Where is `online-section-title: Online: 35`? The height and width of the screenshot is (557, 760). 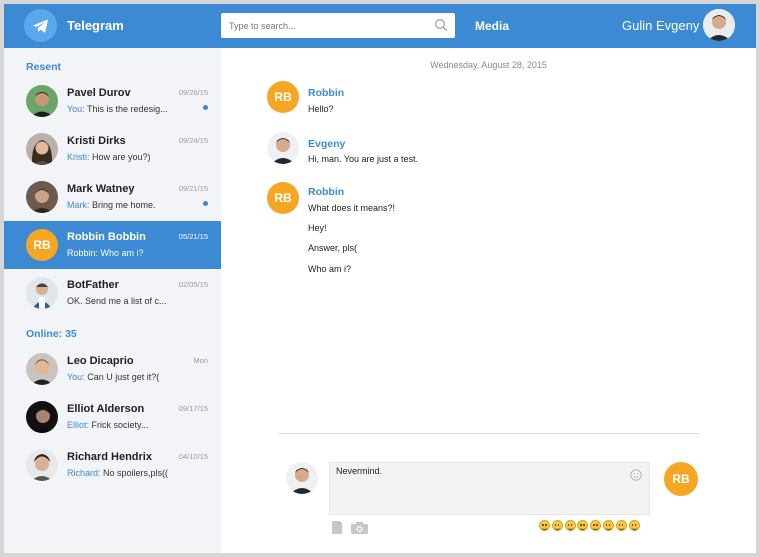 online-section-title: Online: 35 is located at coordinates (51, 334).